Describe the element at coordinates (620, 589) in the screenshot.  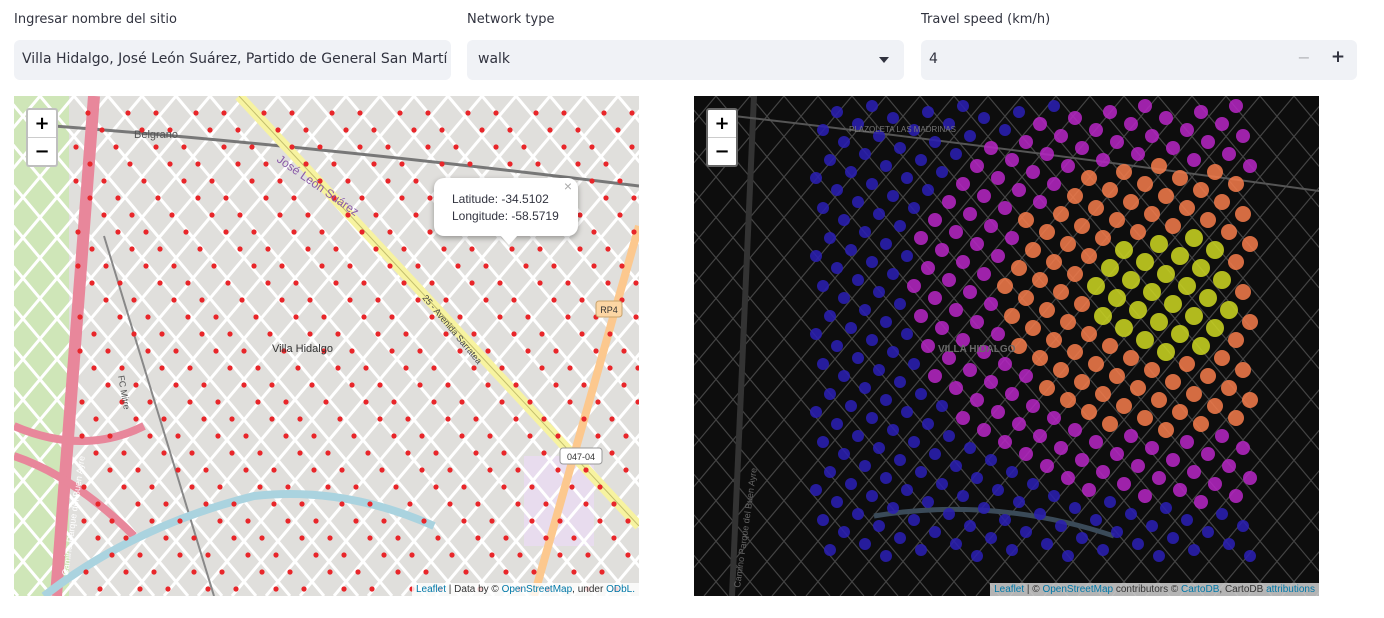
I see `odbl-link: ODbL.` at that location.